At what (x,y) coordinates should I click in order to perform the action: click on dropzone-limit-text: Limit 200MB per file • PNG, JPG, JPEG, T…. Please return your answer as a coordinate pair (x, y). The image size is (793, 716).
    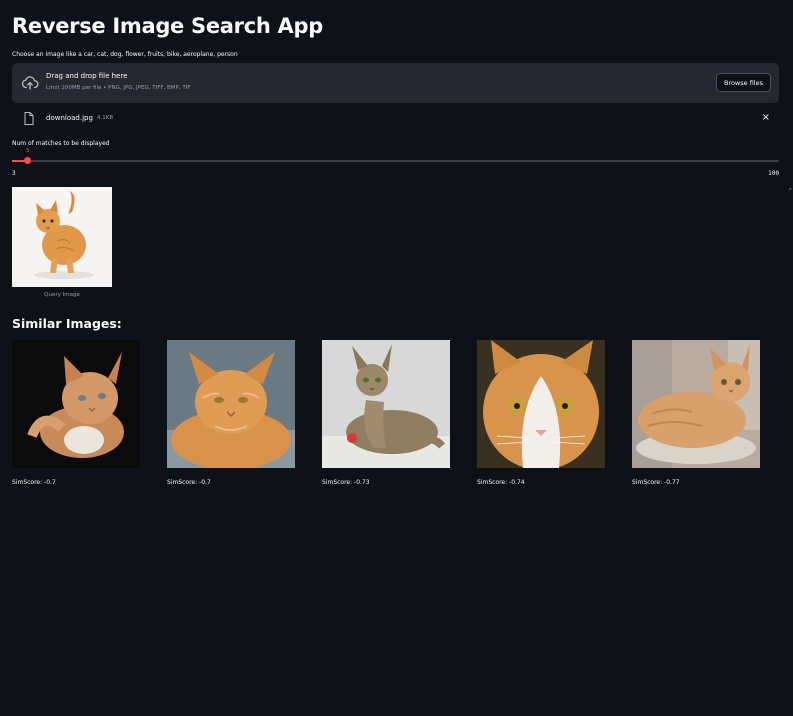
    Looking at the image, I should click on (118, 88).